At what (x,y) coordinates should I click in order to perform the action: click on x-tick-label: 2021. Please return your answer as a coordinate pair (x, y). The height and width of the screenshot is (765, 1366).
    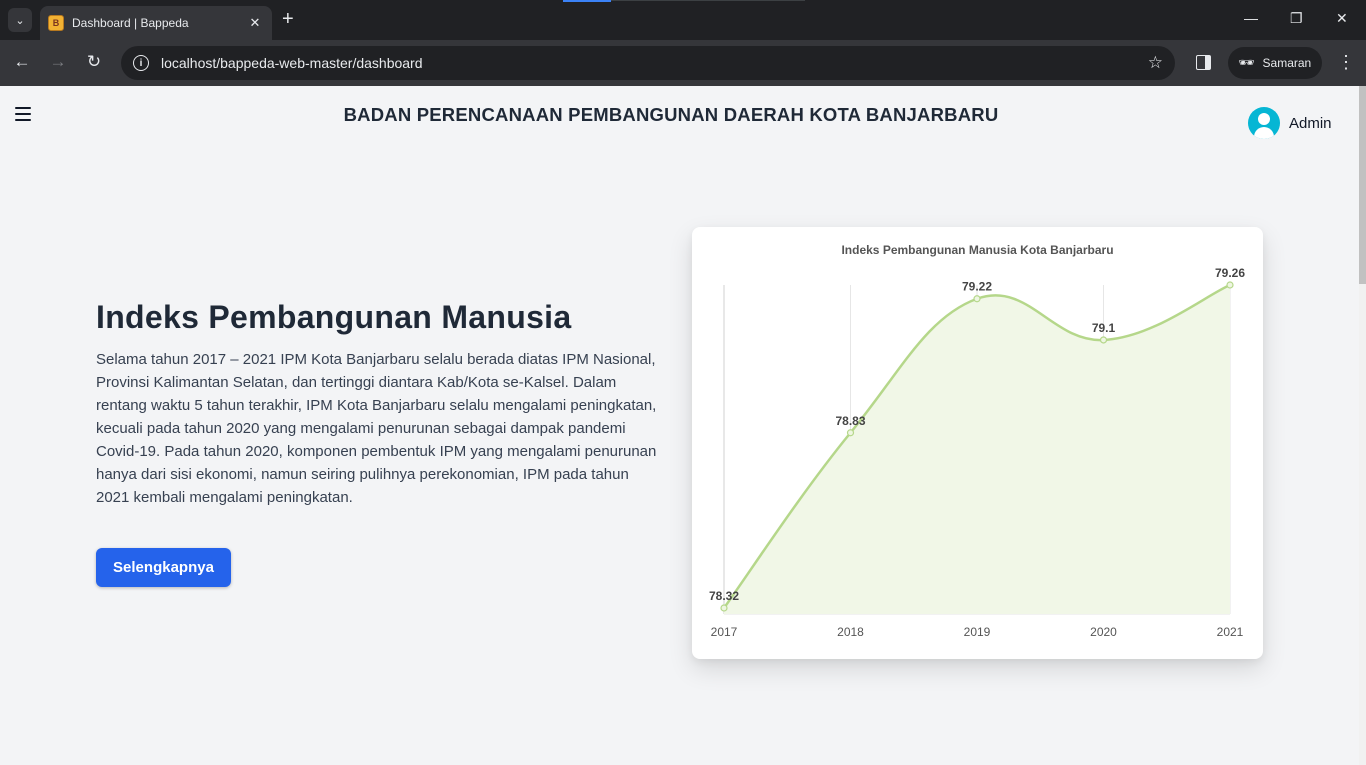
    Looking at the image, I should click on (1230, 632).